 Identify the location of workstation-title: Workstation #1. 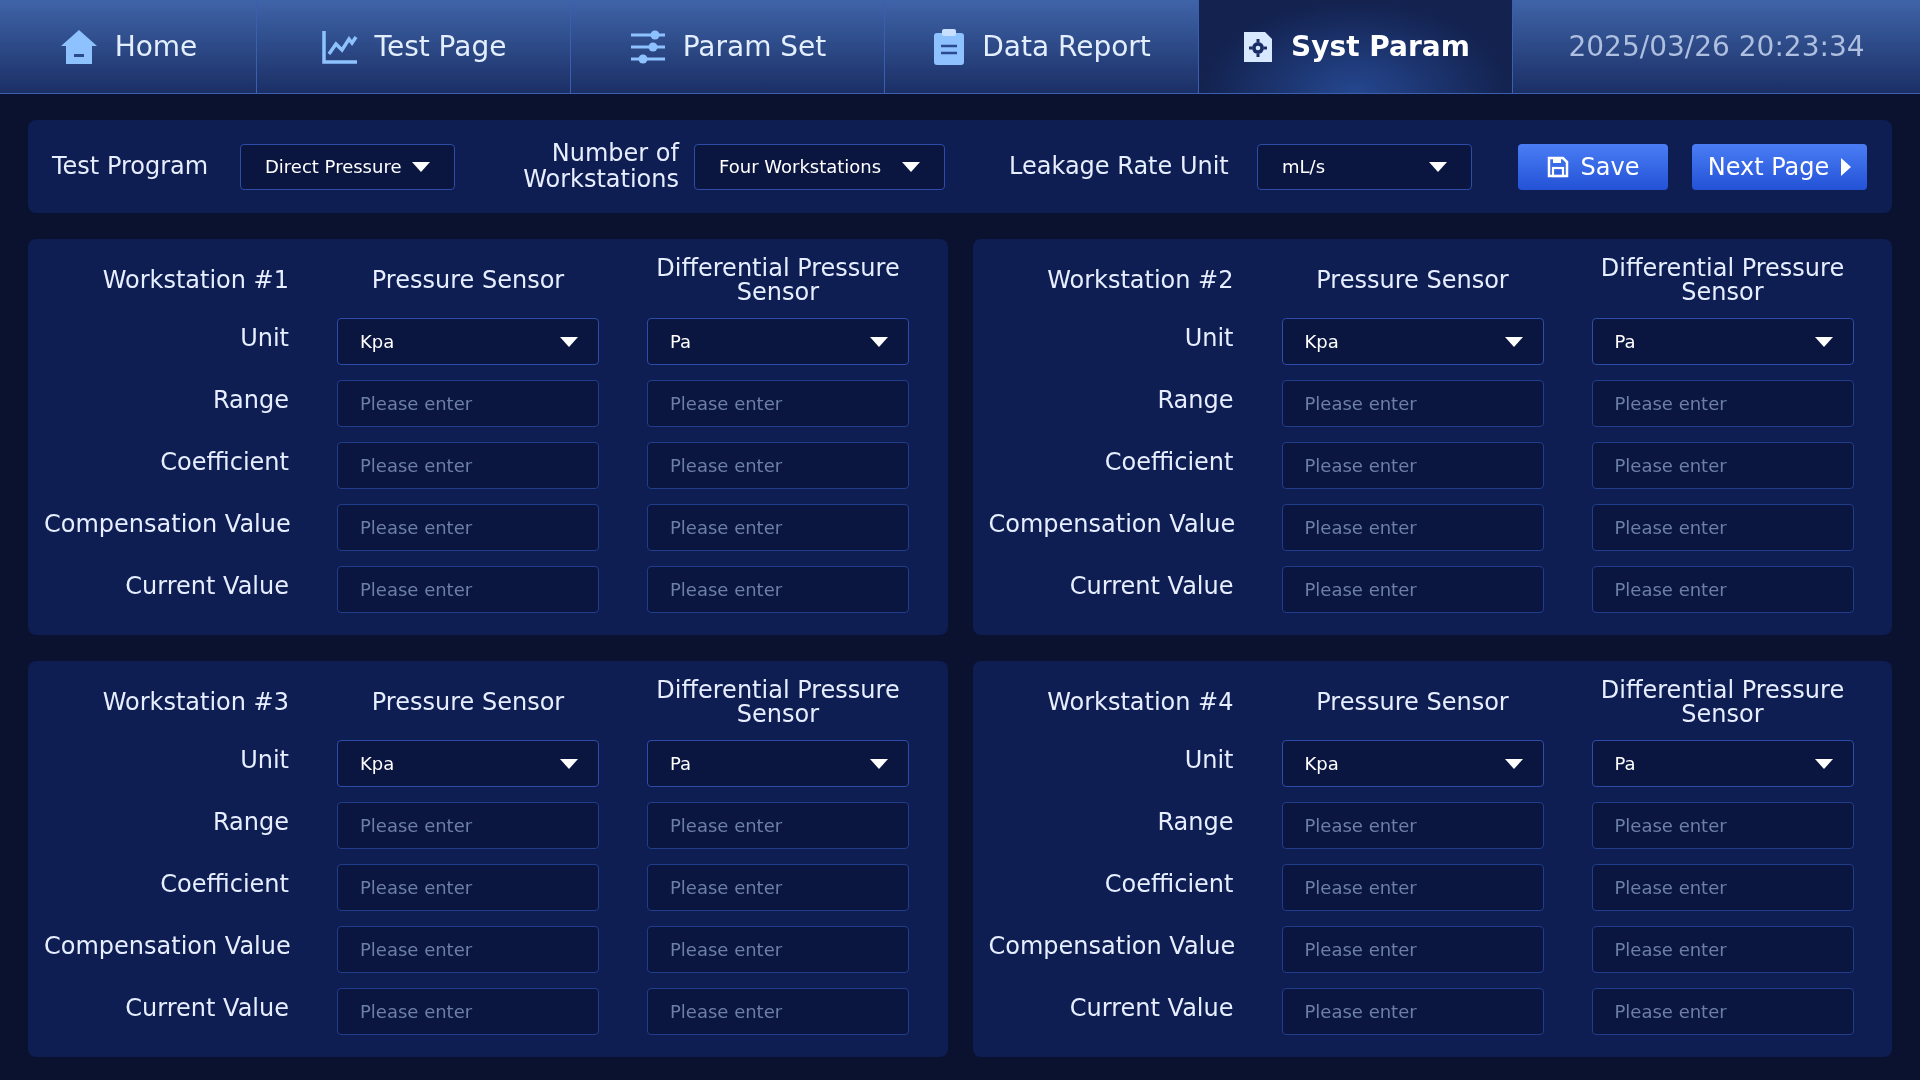
(195, 280).